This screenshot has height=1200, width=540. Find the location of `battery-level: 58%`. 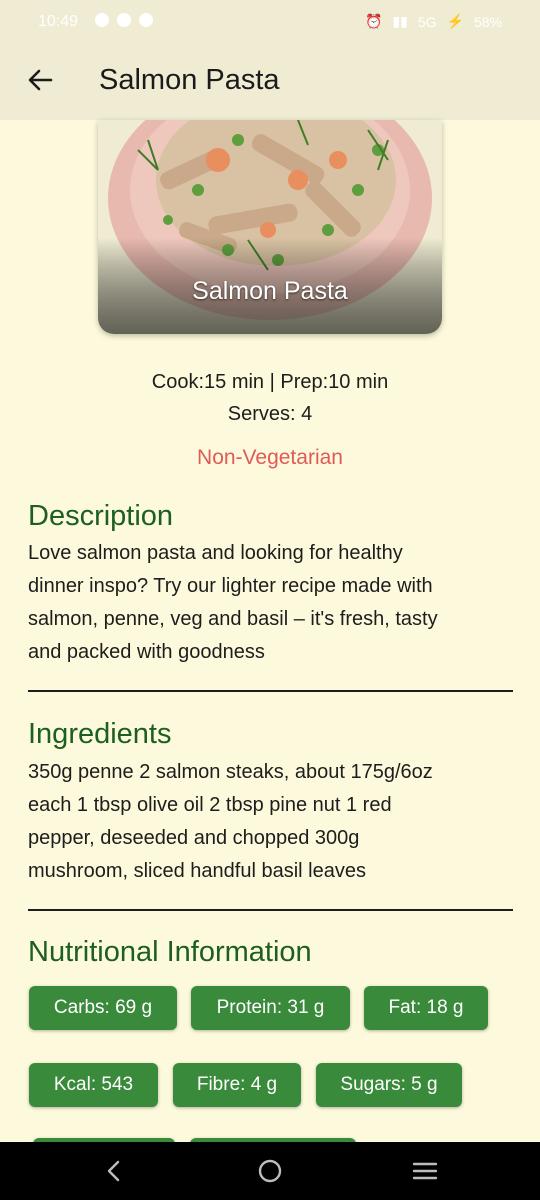

battery-level: 58% is located at coordinates (487, 21).